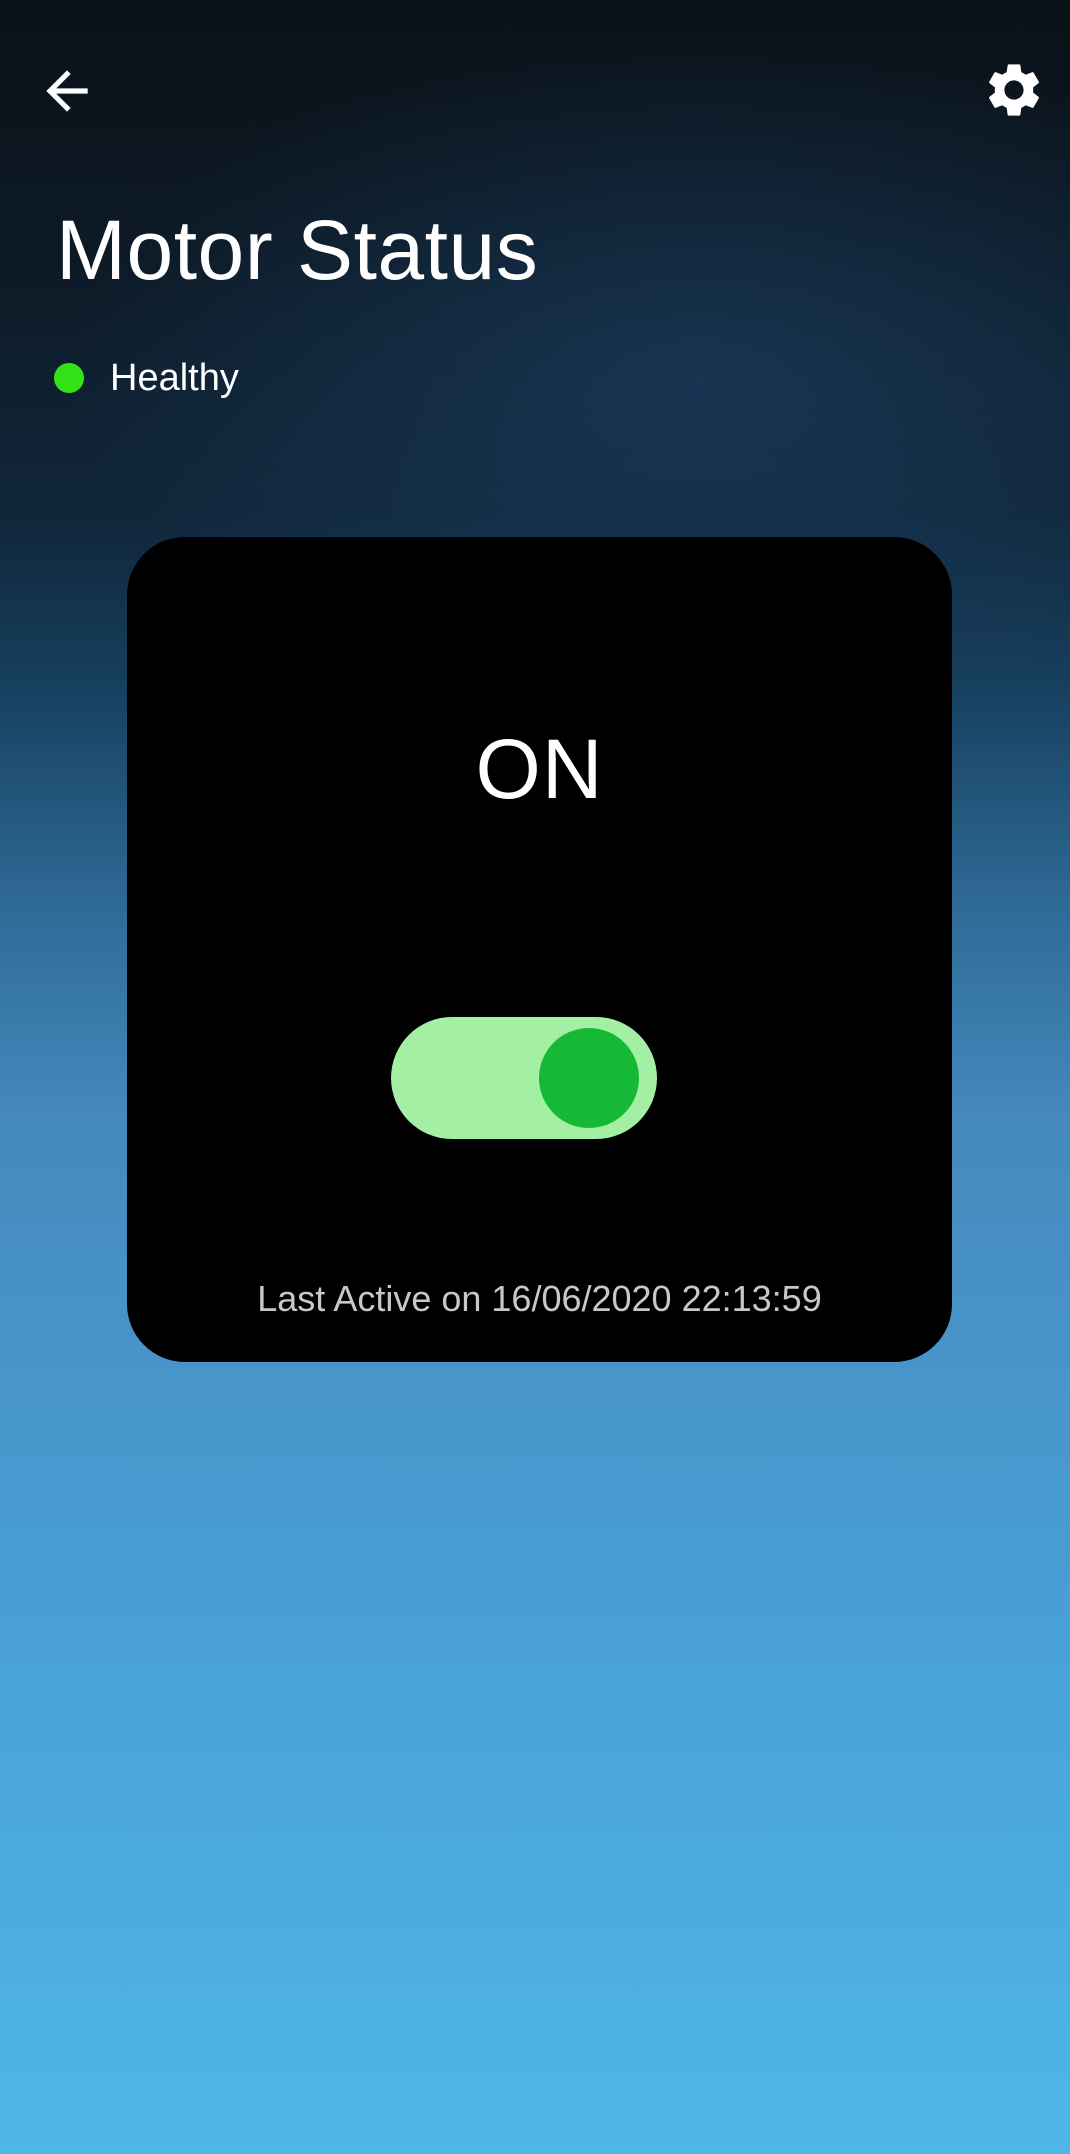 This screenshot has width=1070, height=2154. What do you see at coordinates (69, 378) in the screenshot?
I see `status-dot-icon` at bounding box center [69, 378].